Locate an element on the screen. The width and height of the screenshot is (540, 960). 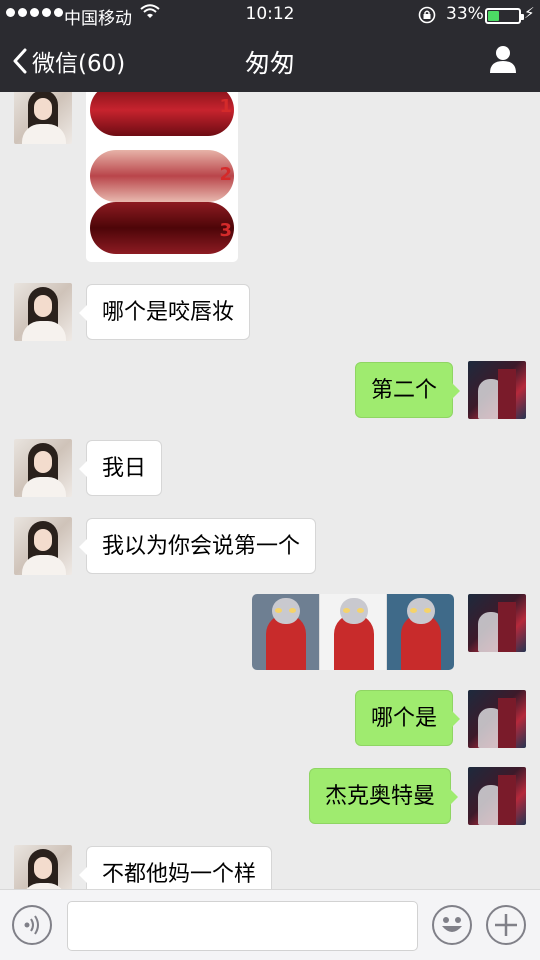
lip-label-2: 2 is located at coordinates (225, 174).